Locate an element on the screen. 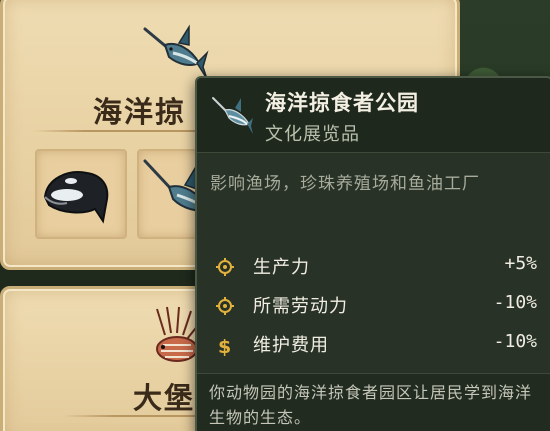  tooltip-subtitle: 文化展览品 is located at coordinates (312, 134).